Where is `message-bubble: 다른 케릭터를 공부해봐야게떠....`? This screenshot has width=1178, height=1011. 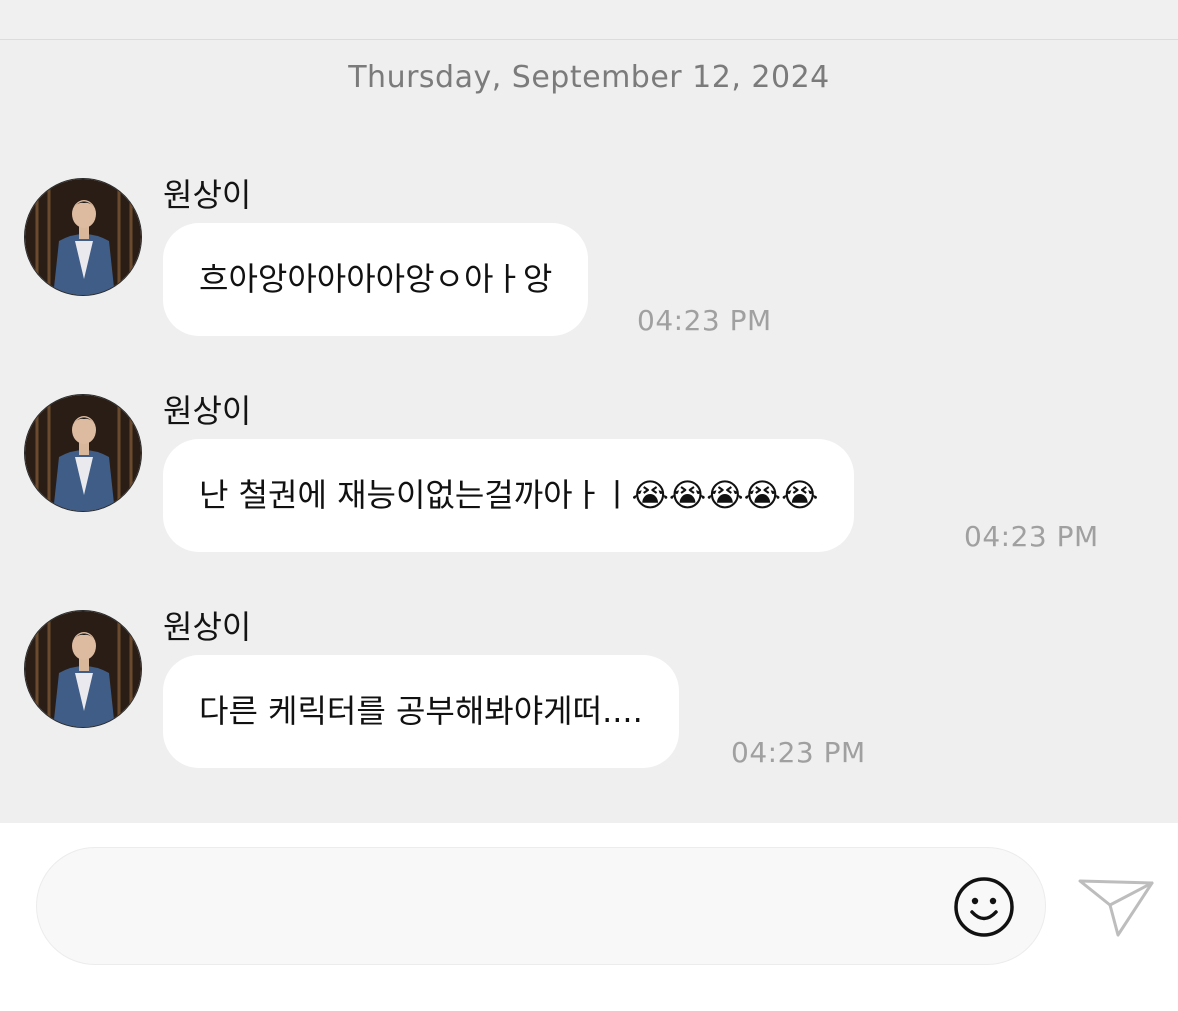 message-bubble: 다른 케릭터를 공부해봐야게떠.... is located at coordinates (421, 711).